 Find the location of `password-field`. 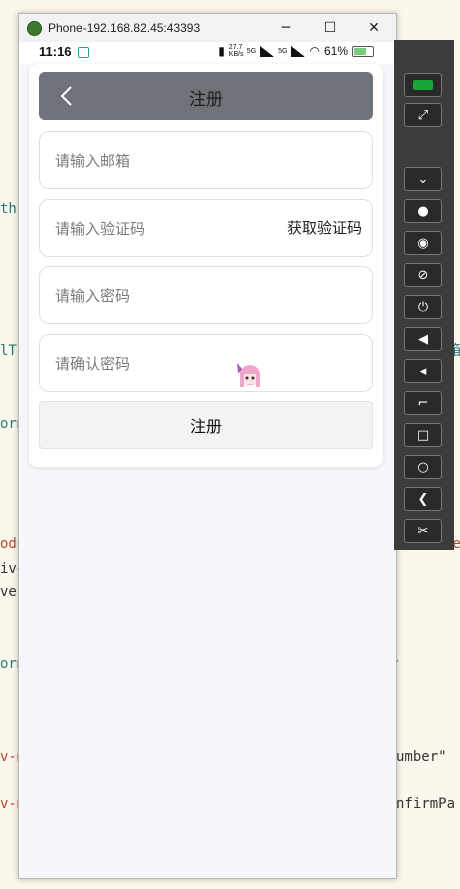

password-field is located at coordinates (206, 295).